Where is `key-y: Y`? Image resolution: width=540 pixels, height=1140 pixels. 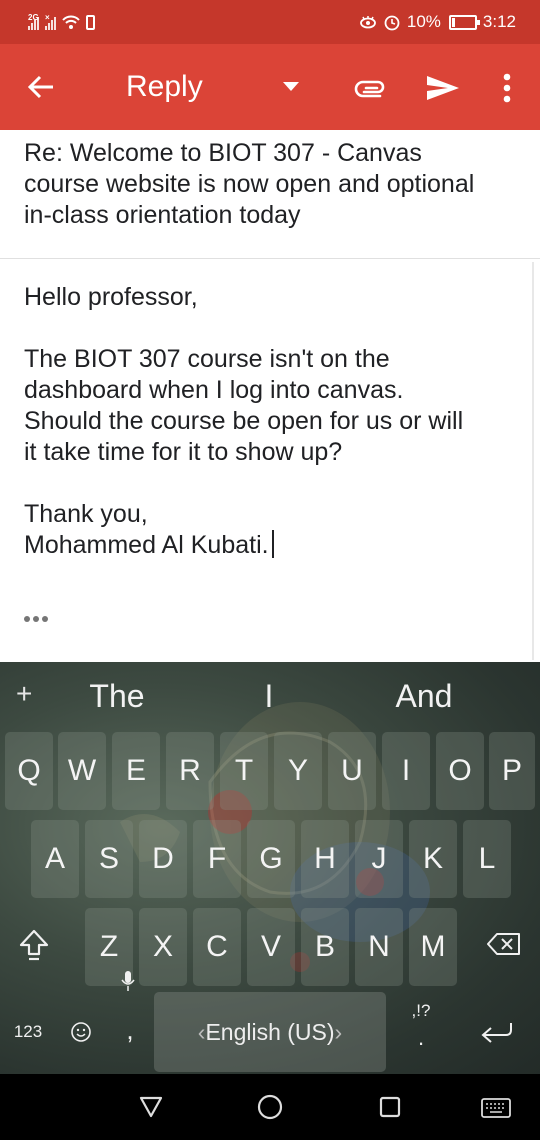
key-y: Y is located at coordinates (298, 771).